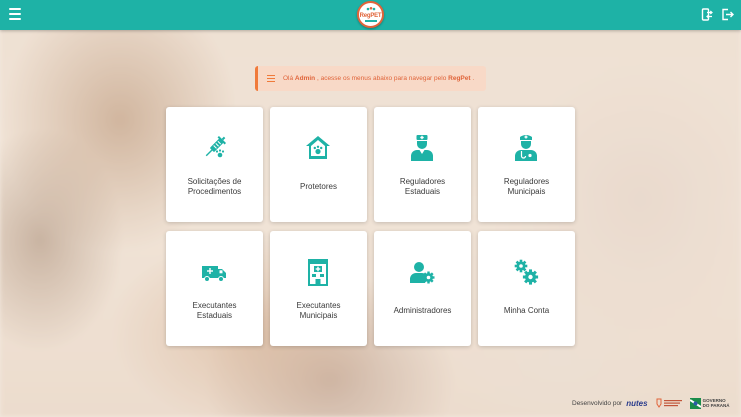 The height and width of the screenshot is (417, 741). Describe the element at coordinates (526, 288) in the screenshot. I see `card-minha-conta: Minha Conta` at that location.